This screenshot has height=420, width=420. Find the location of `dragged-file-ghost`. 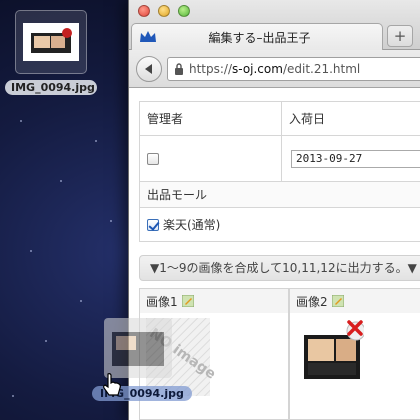

dragged-file-ghost is located at coordinates (138, 348).